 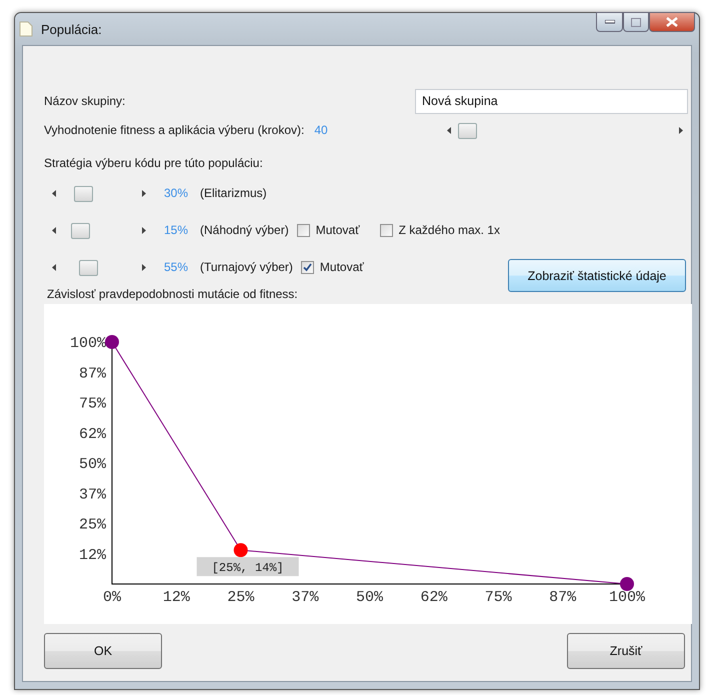 I want to click on group-name-field: Nová skupina, so click(x=551, y=101).